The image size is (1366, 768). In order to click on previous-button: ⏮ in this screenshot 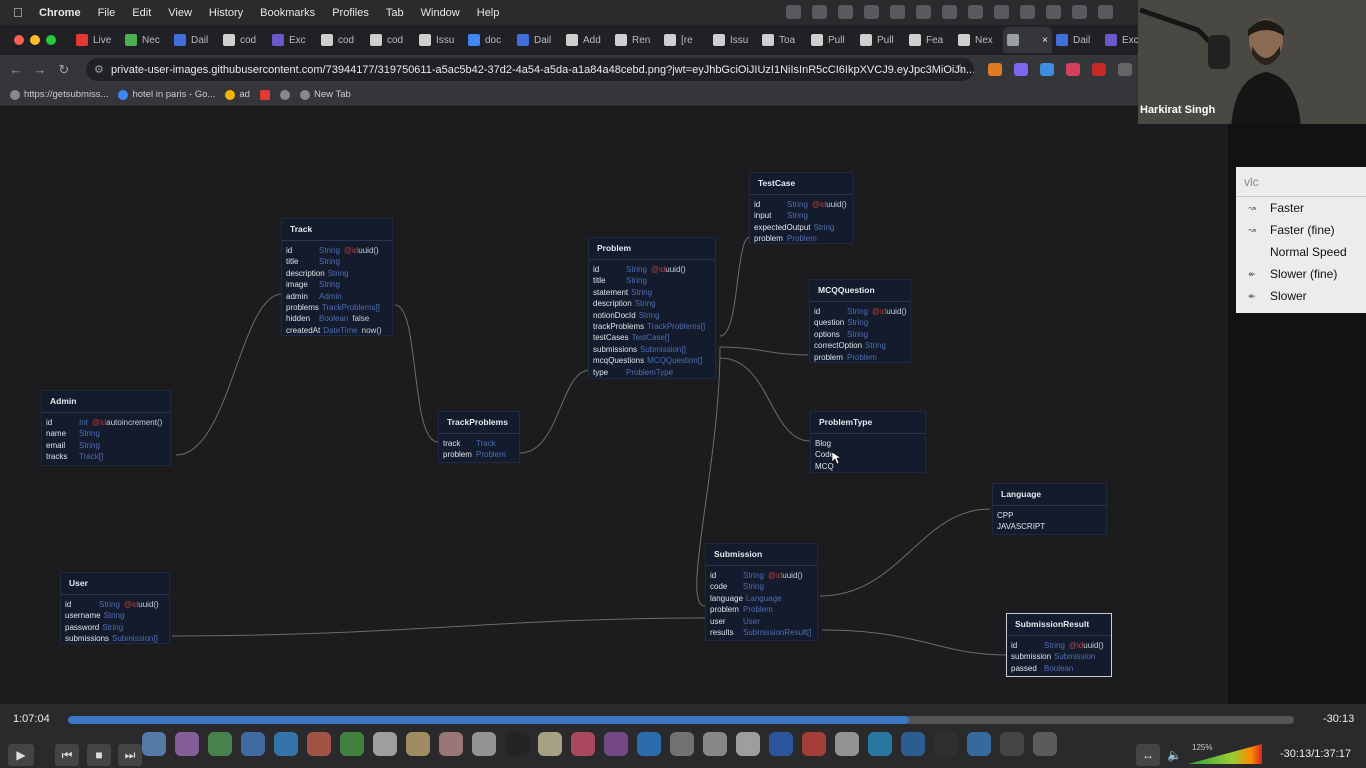, I will do `click(67, 755)`.